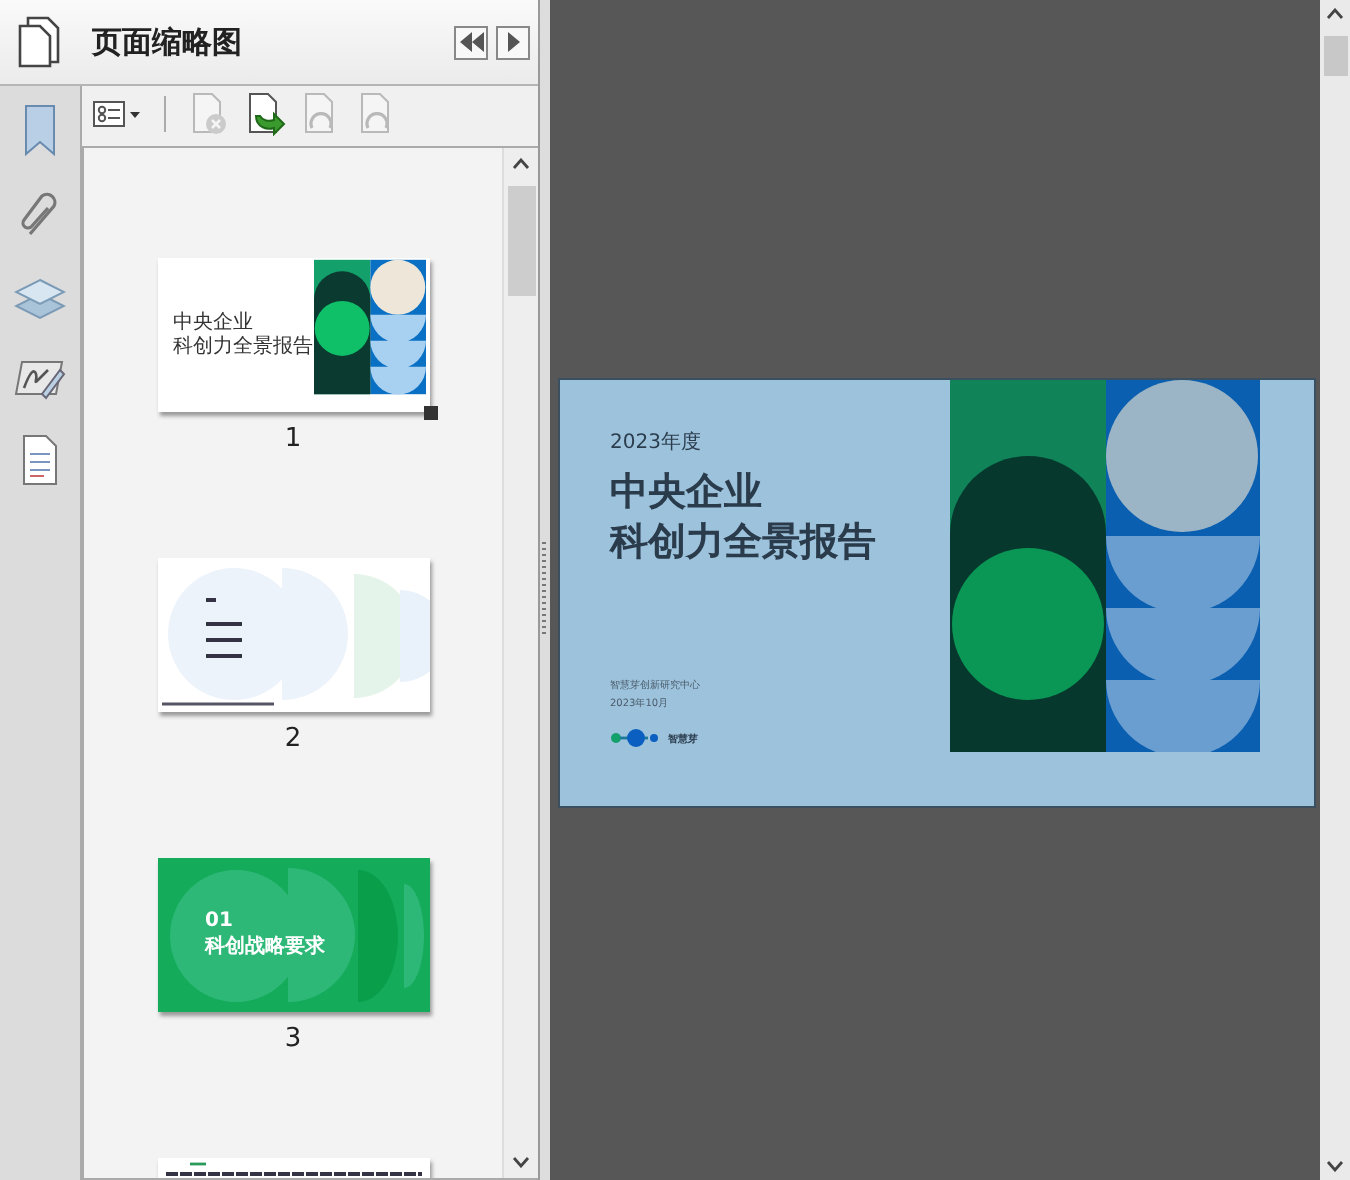 Image resolution: width=1350 pixels, height=1180 pixels. Describe the element at coordinates (369, 327) in the screenshot. I see `cover-graphic-drawing` at that location.